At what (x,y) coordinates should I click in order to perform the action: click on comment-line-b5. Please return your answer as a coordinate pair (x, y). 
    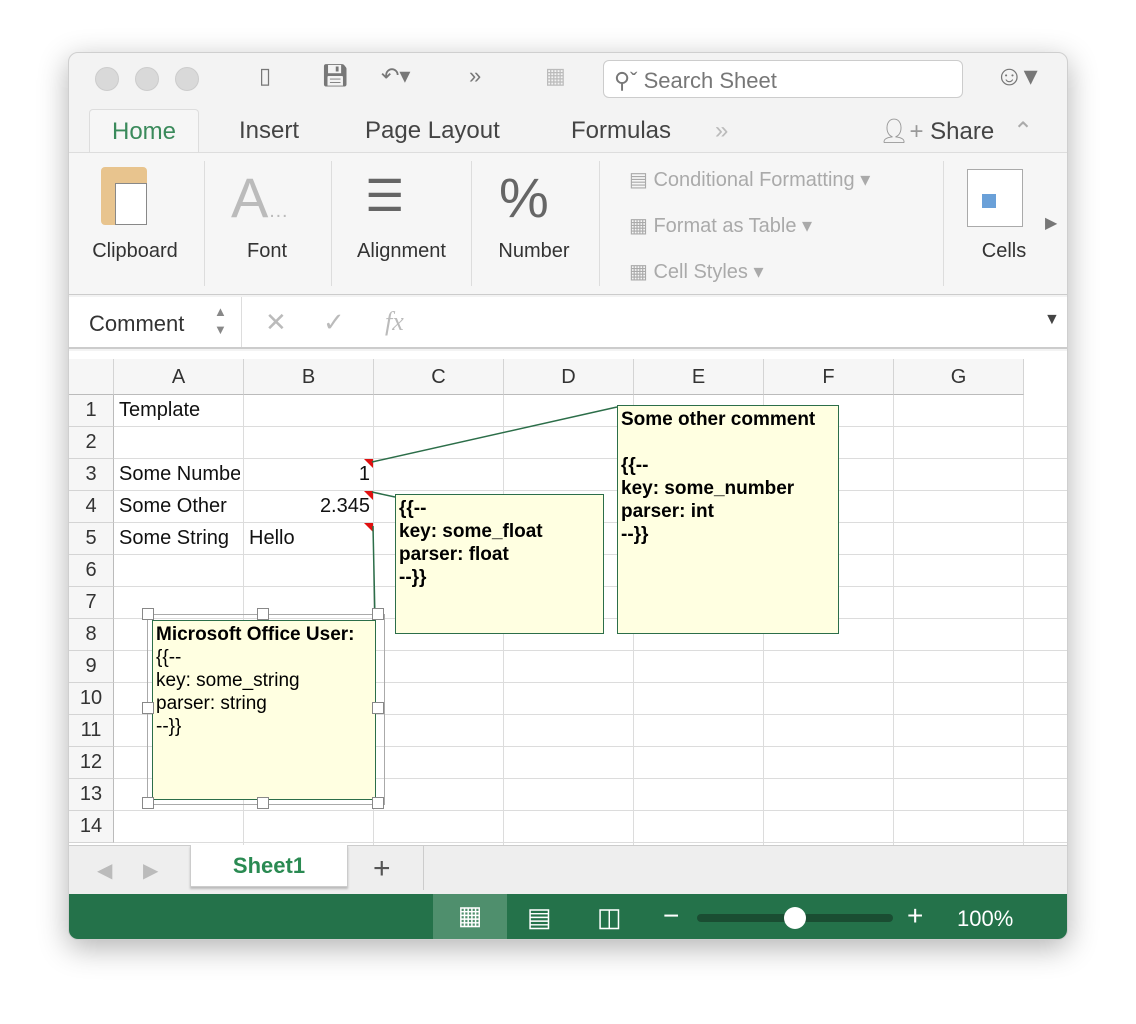
    Looking at the image, I should click on (374, 573).